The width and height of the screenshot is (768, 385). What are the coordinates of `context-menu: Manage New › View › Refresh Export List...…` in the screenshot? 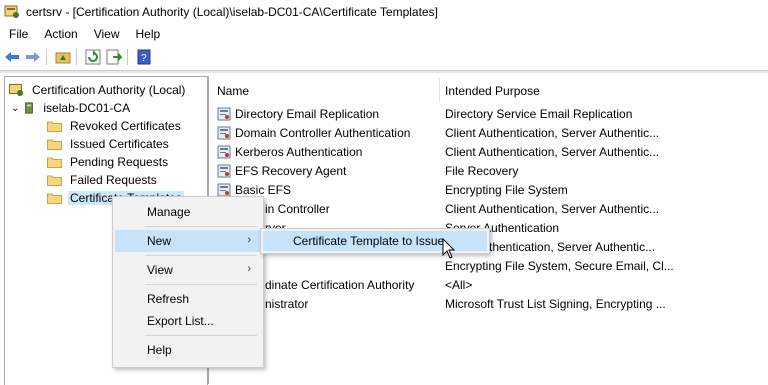 It's located at (188, 282).